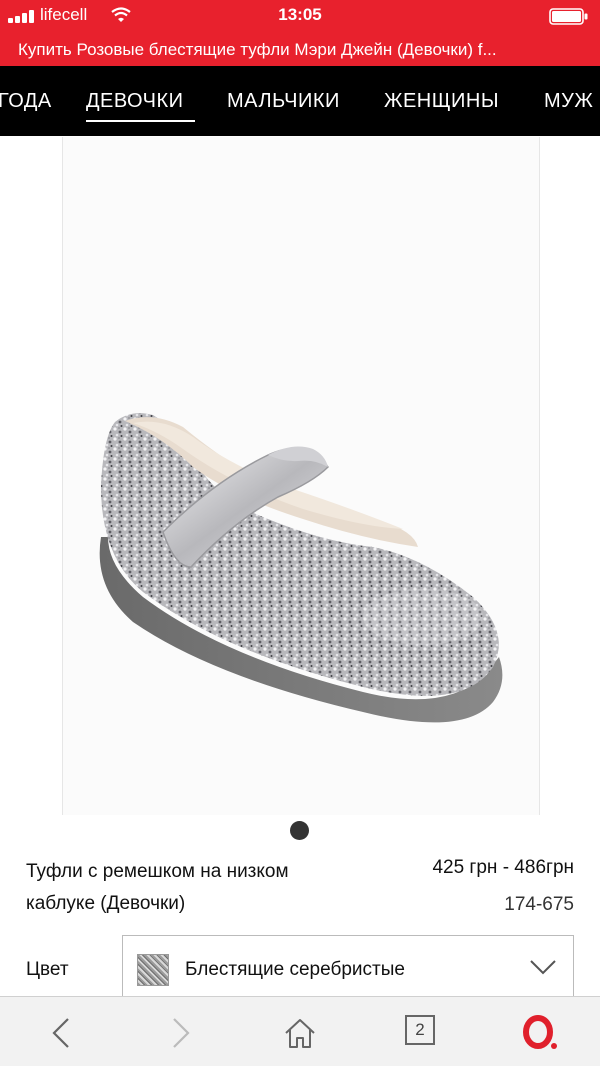  Describe the element at coordinates (568, 101) in the screenshot. I see `nav-item-men: МУЖ` at that location.